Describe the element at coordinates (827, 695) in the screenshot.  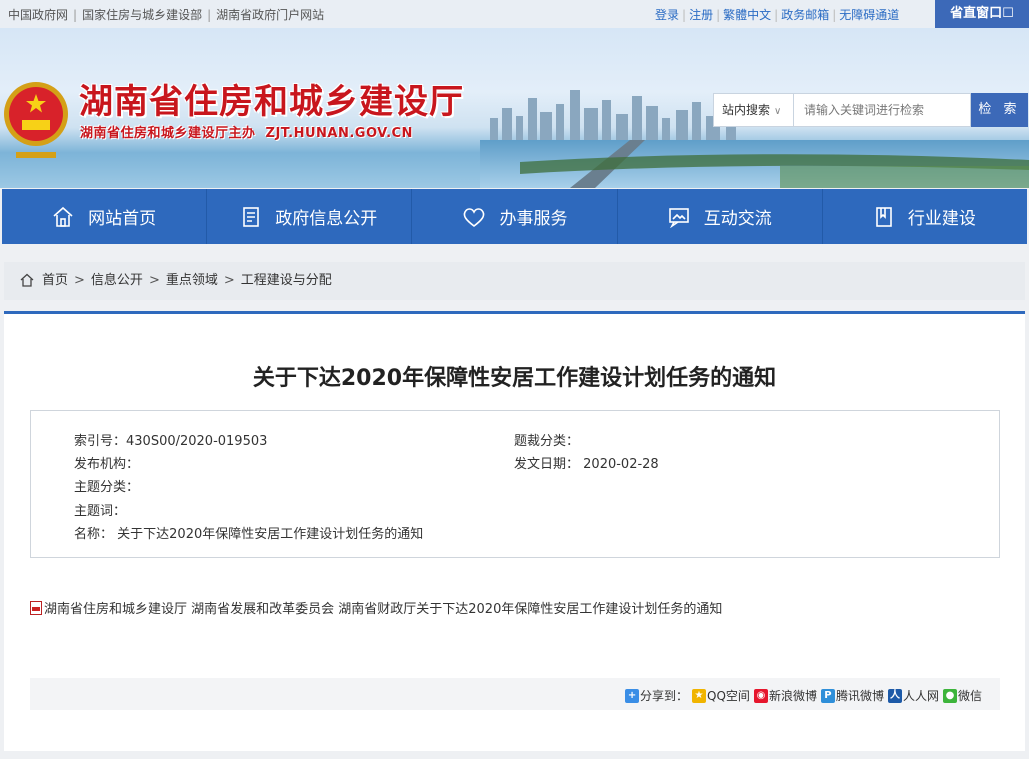
I see `tencent-weibo-icon: P` at that location.